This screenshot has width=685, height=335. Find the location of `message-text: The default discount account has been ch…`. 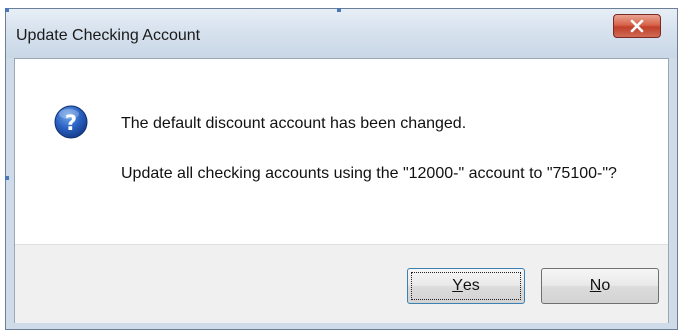

message-text: The default discount account has been ch… is located at coordinates (294, 123).